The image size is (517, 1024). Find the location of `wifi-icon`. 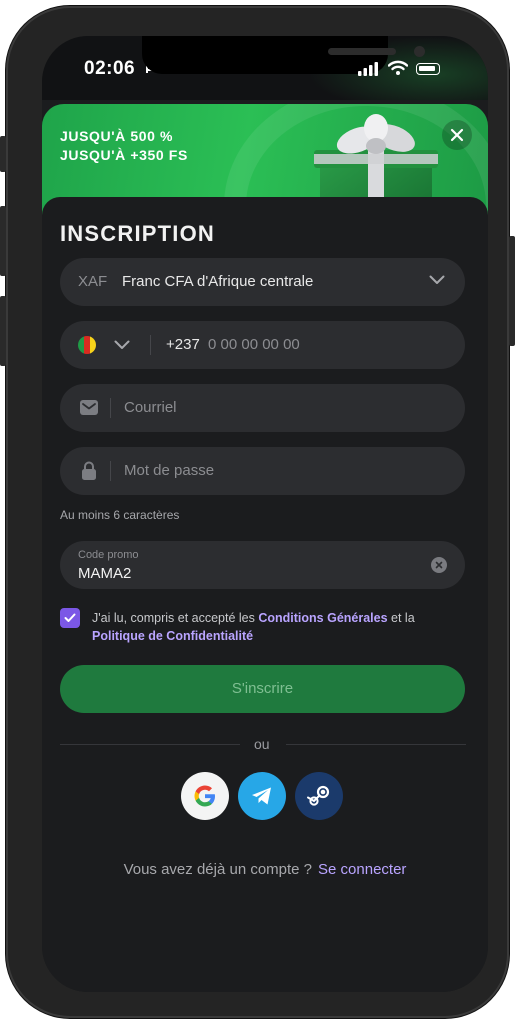

wifi-icon is located at coordinates (398, 67).